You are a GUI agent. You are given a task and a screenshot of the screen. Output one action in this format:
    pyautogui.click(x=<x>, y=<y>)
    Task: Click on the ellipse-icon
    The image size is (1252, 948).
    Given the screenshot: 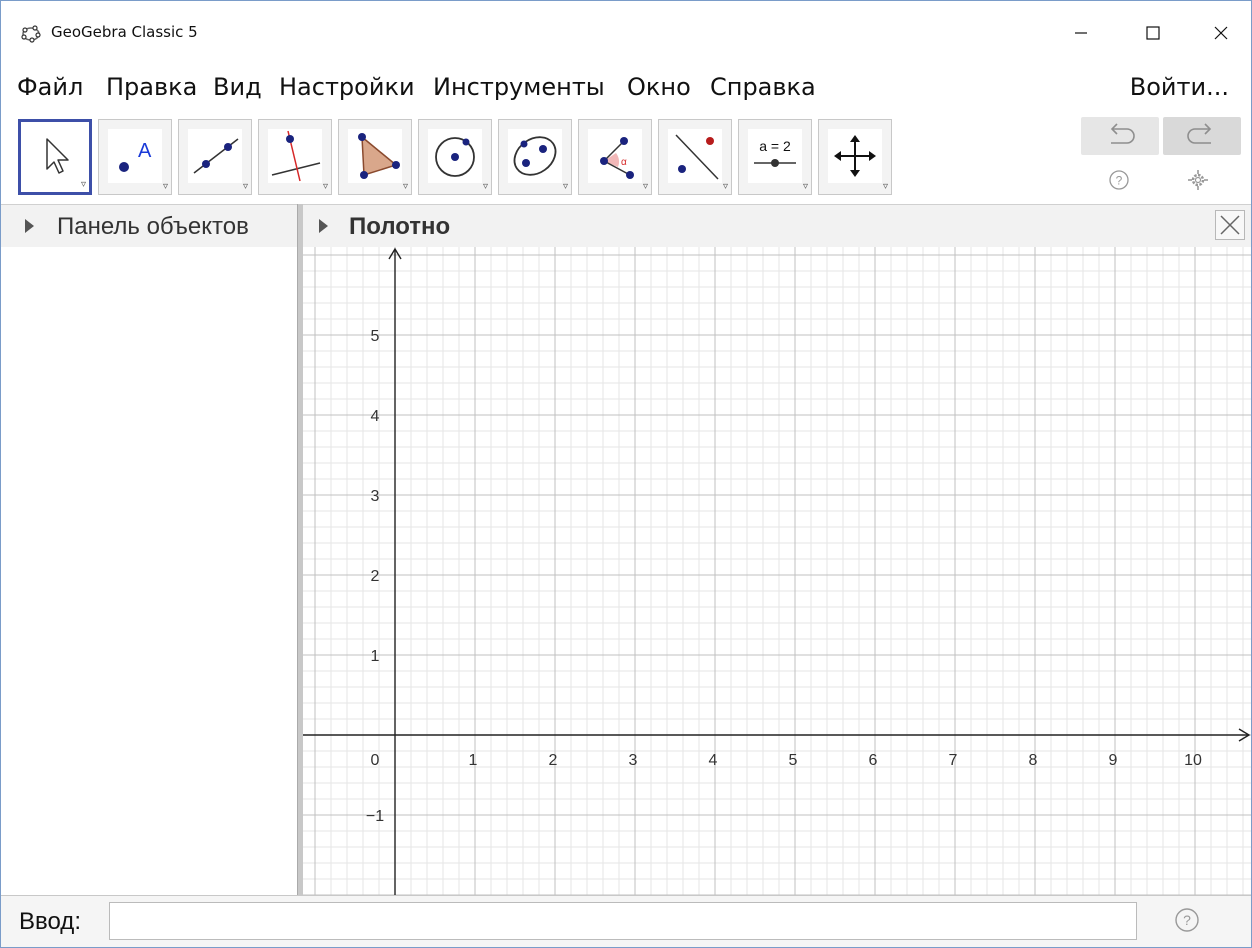 What is the action you would take?
    pyautogui.click(x=535, y=156)
    